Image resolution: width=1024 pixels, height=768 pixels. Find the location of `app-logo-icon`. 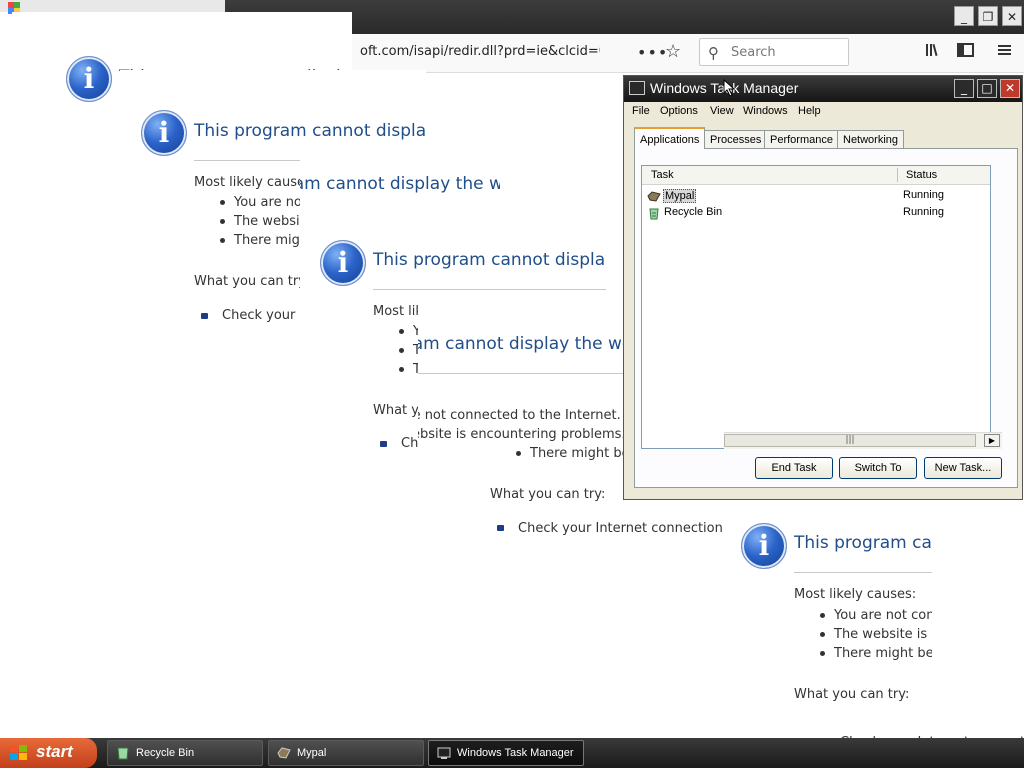

app-logo-icon is located at coordinates (11, 5).